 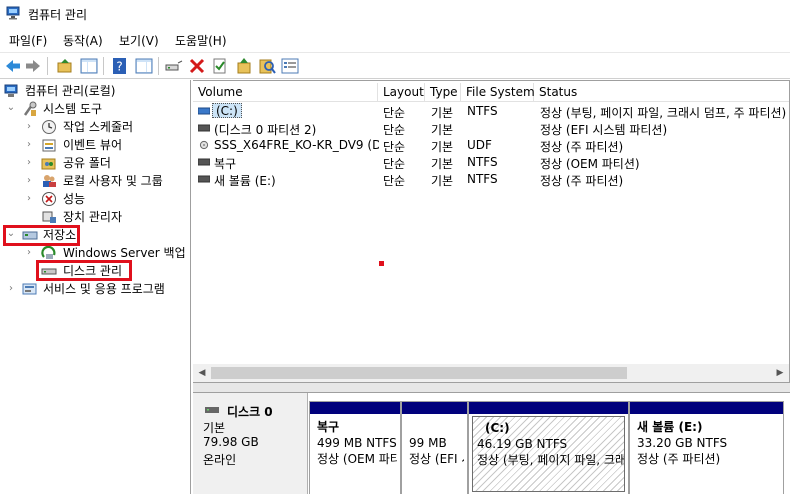 What do you see at coordinates (29, 289) in the screenshot?
I see `services-icon` at bounding box center [29, 289].